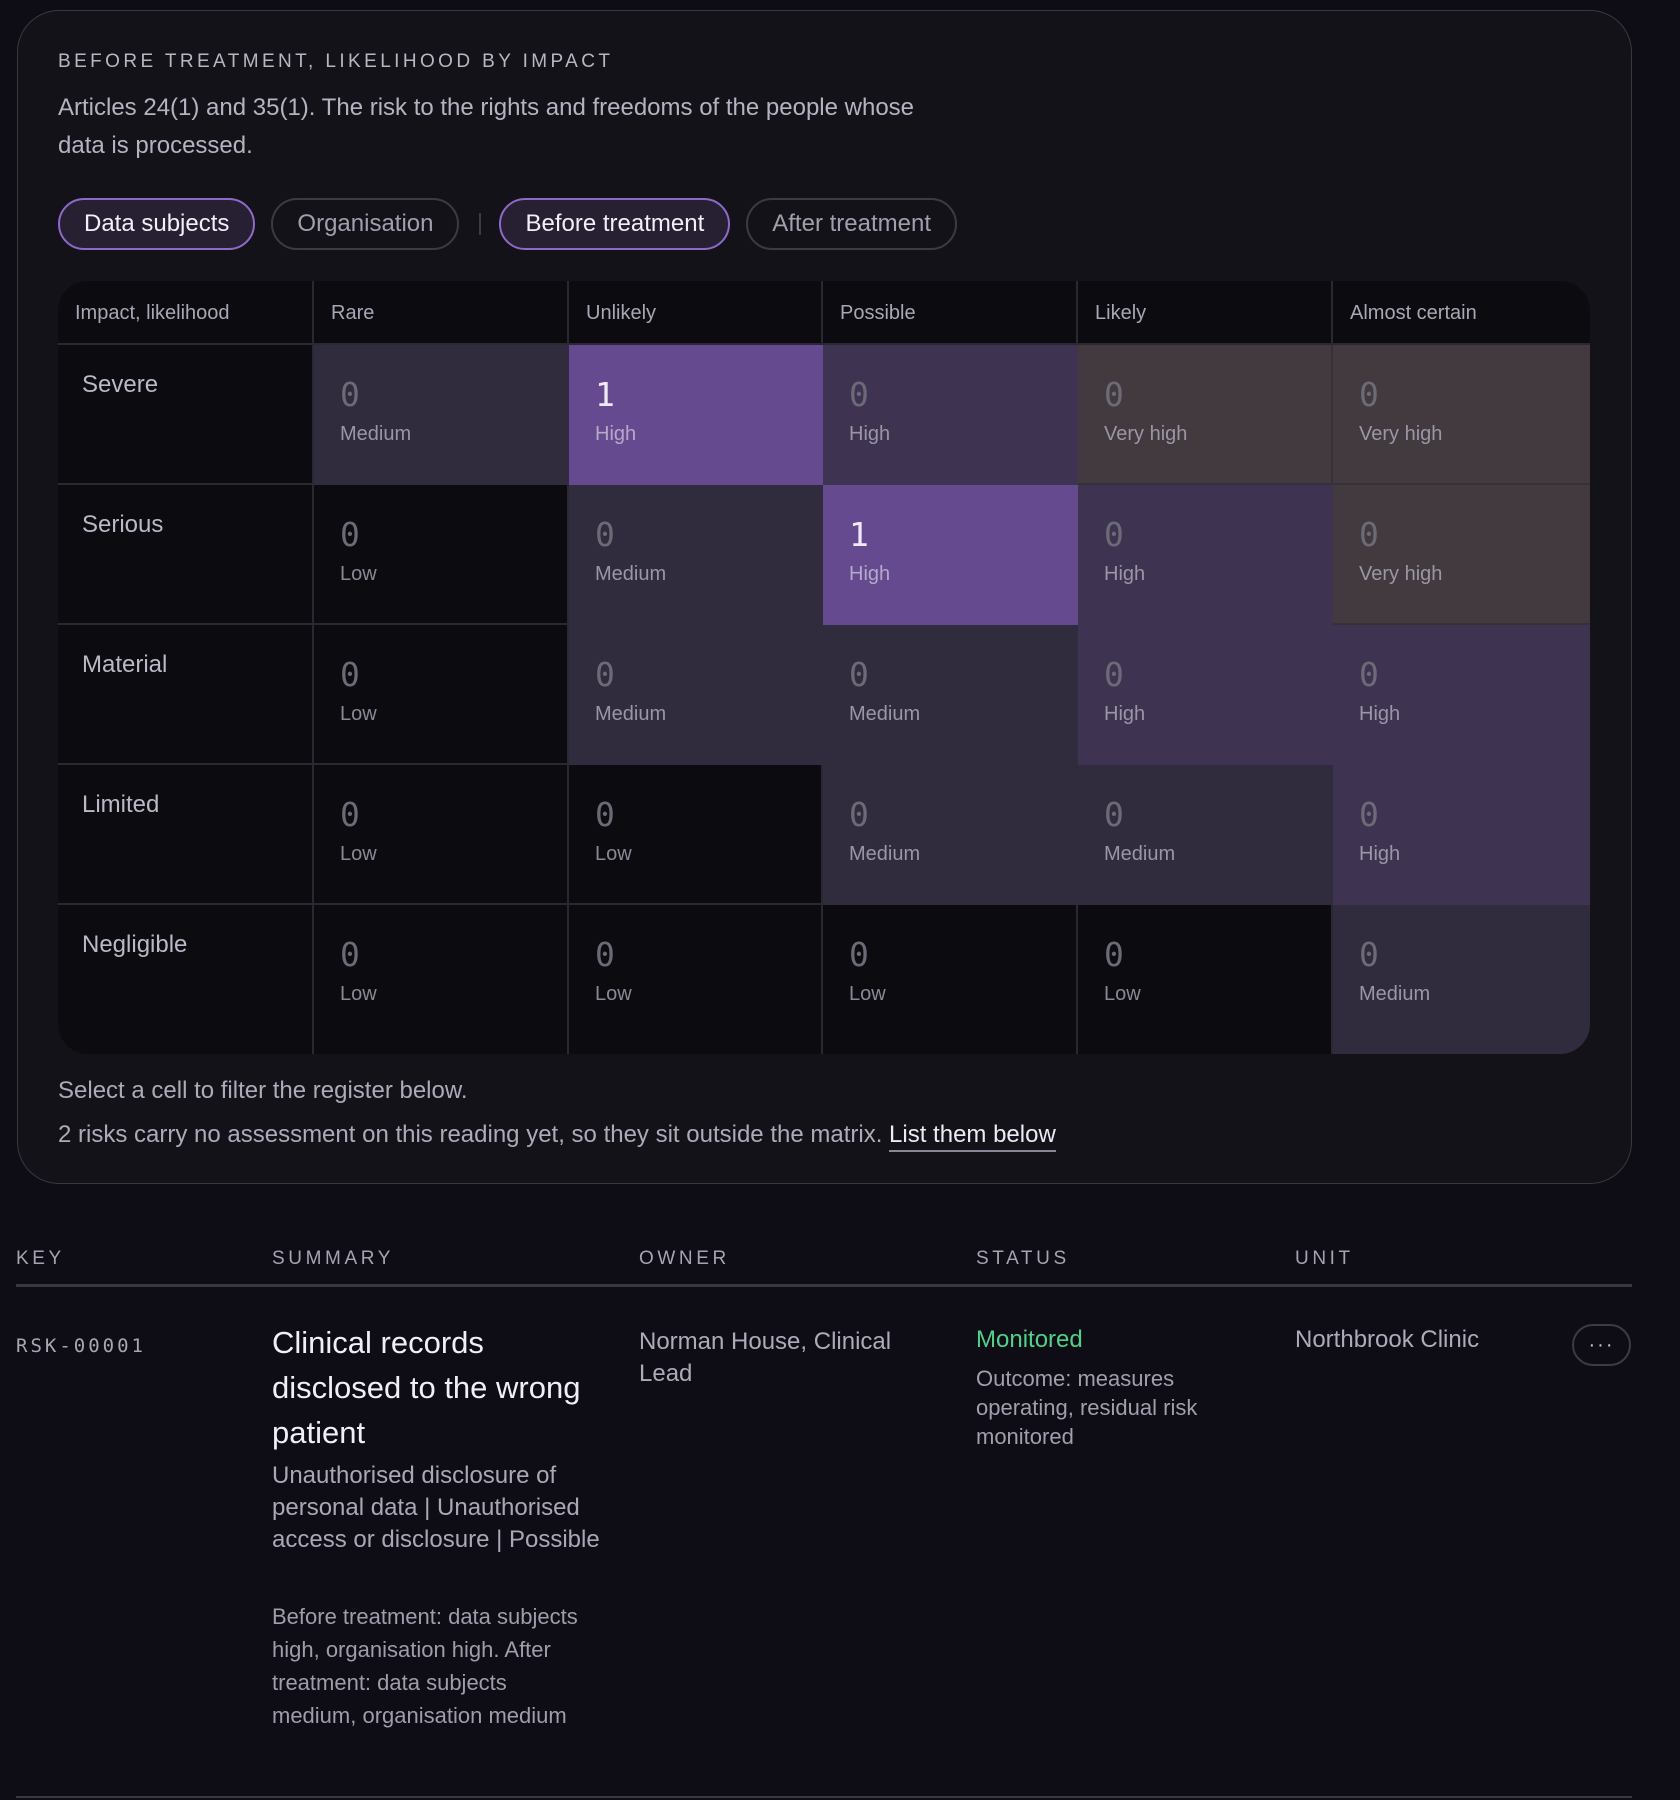  I want to click on column-header-unlikely: Unlikely, so click(696, 313).